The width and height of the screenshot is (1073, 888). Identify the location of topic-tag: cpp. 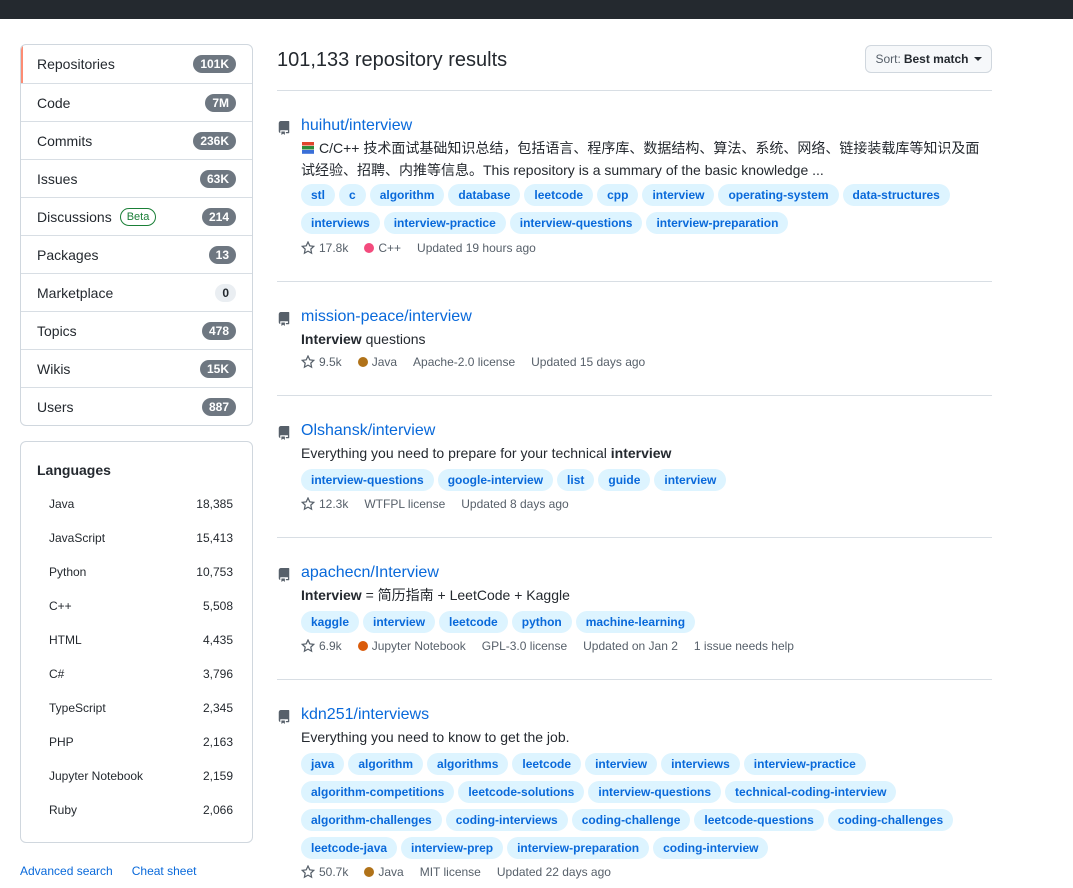
(618, 195).